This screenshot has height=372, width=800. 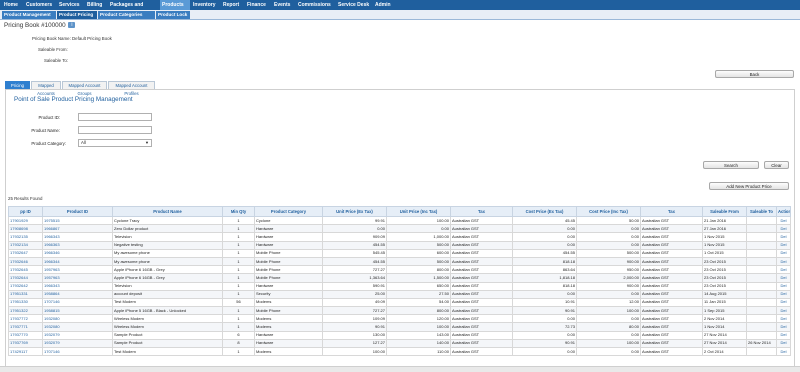 What do you see at coordinates (608, 211) in the screenshot?
I see `column-header: Cost Price (Inc Tax)` at bounding box center [608, 211].